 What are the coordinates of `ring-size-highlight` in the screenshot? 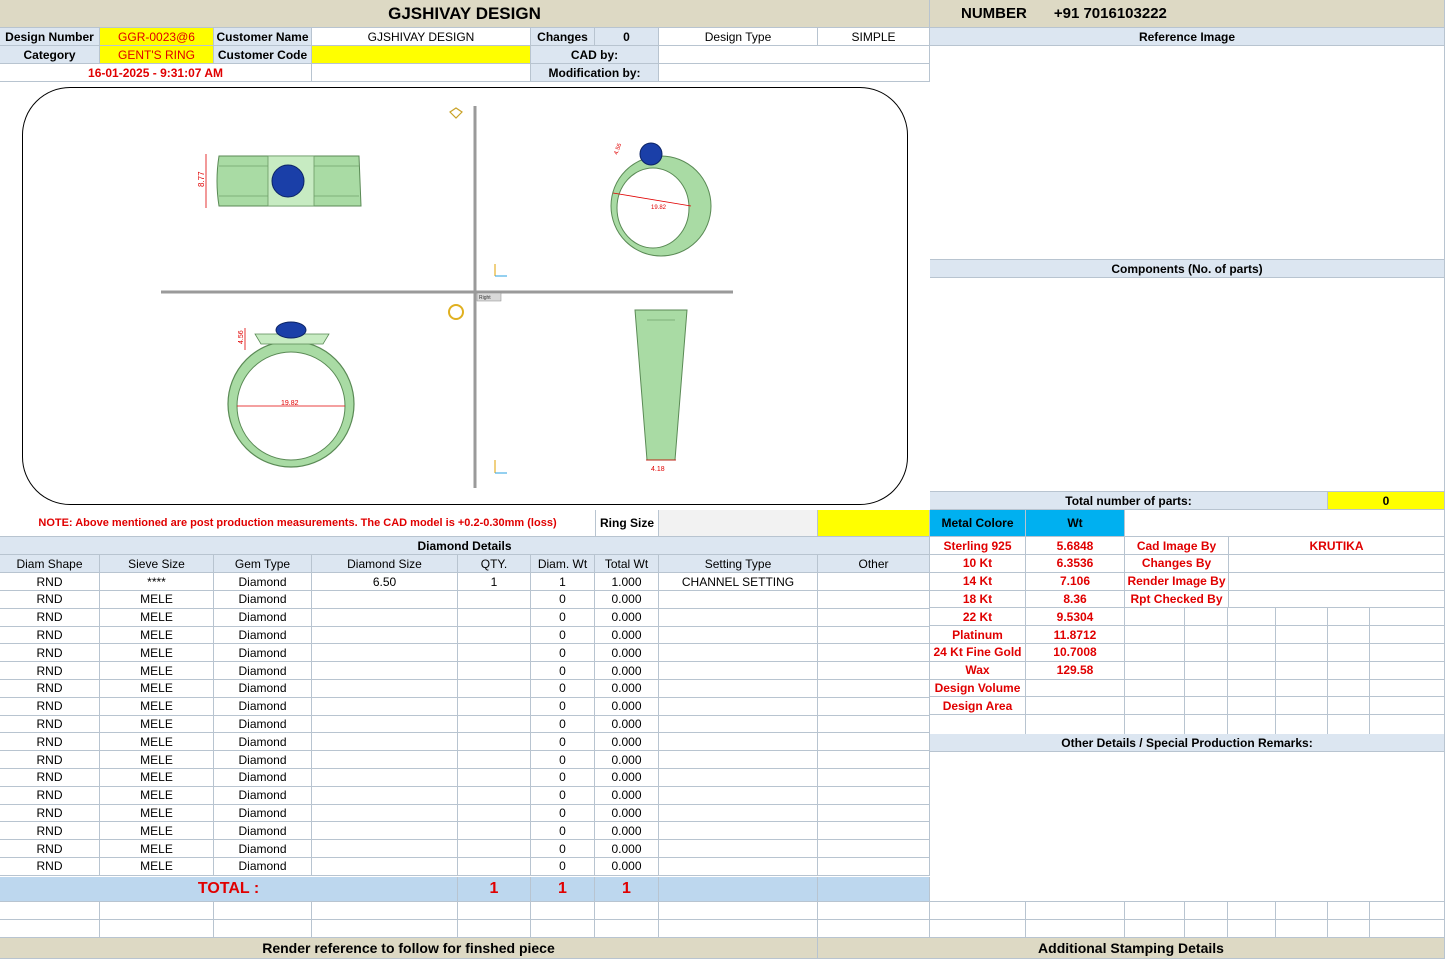 It's located at (874, 523).